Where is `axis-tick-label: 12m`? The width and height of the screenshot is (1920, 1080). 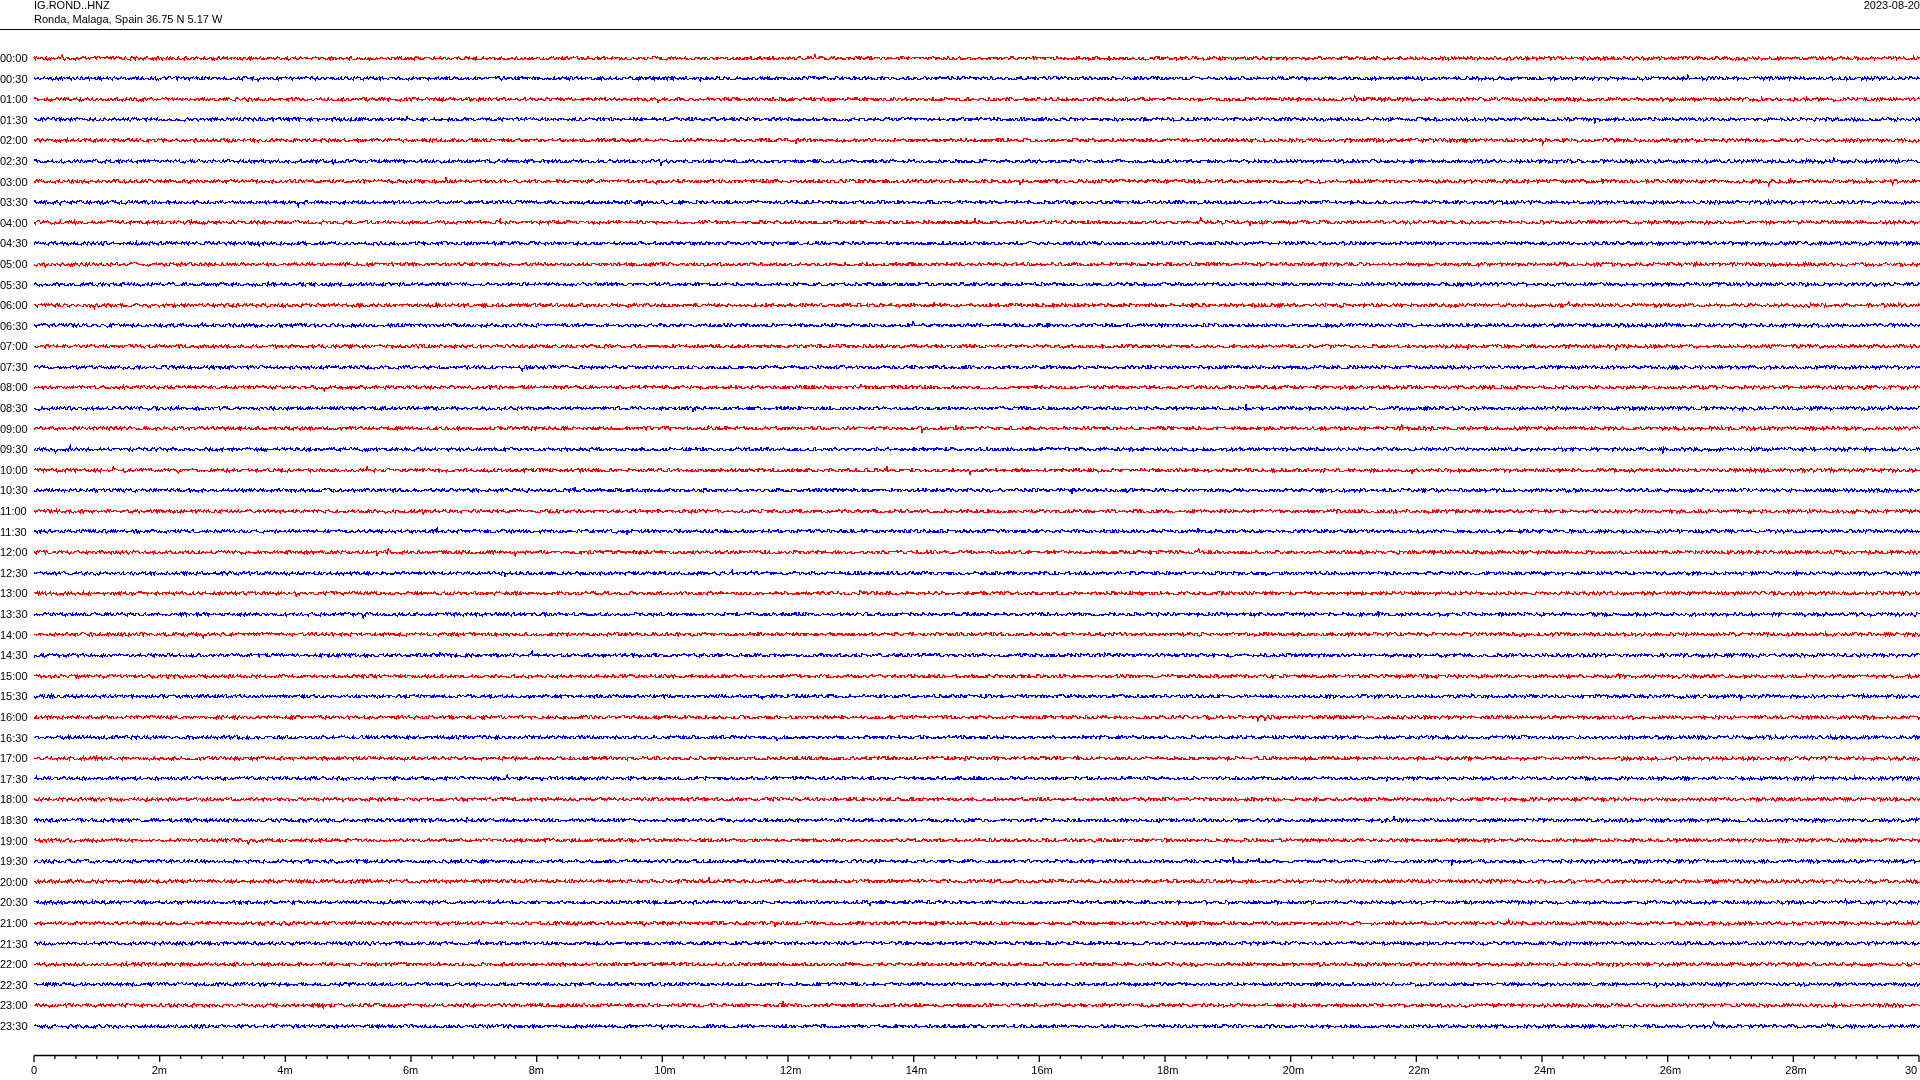 axis-tick-label: 12m is located at coordinates (791, 1070).